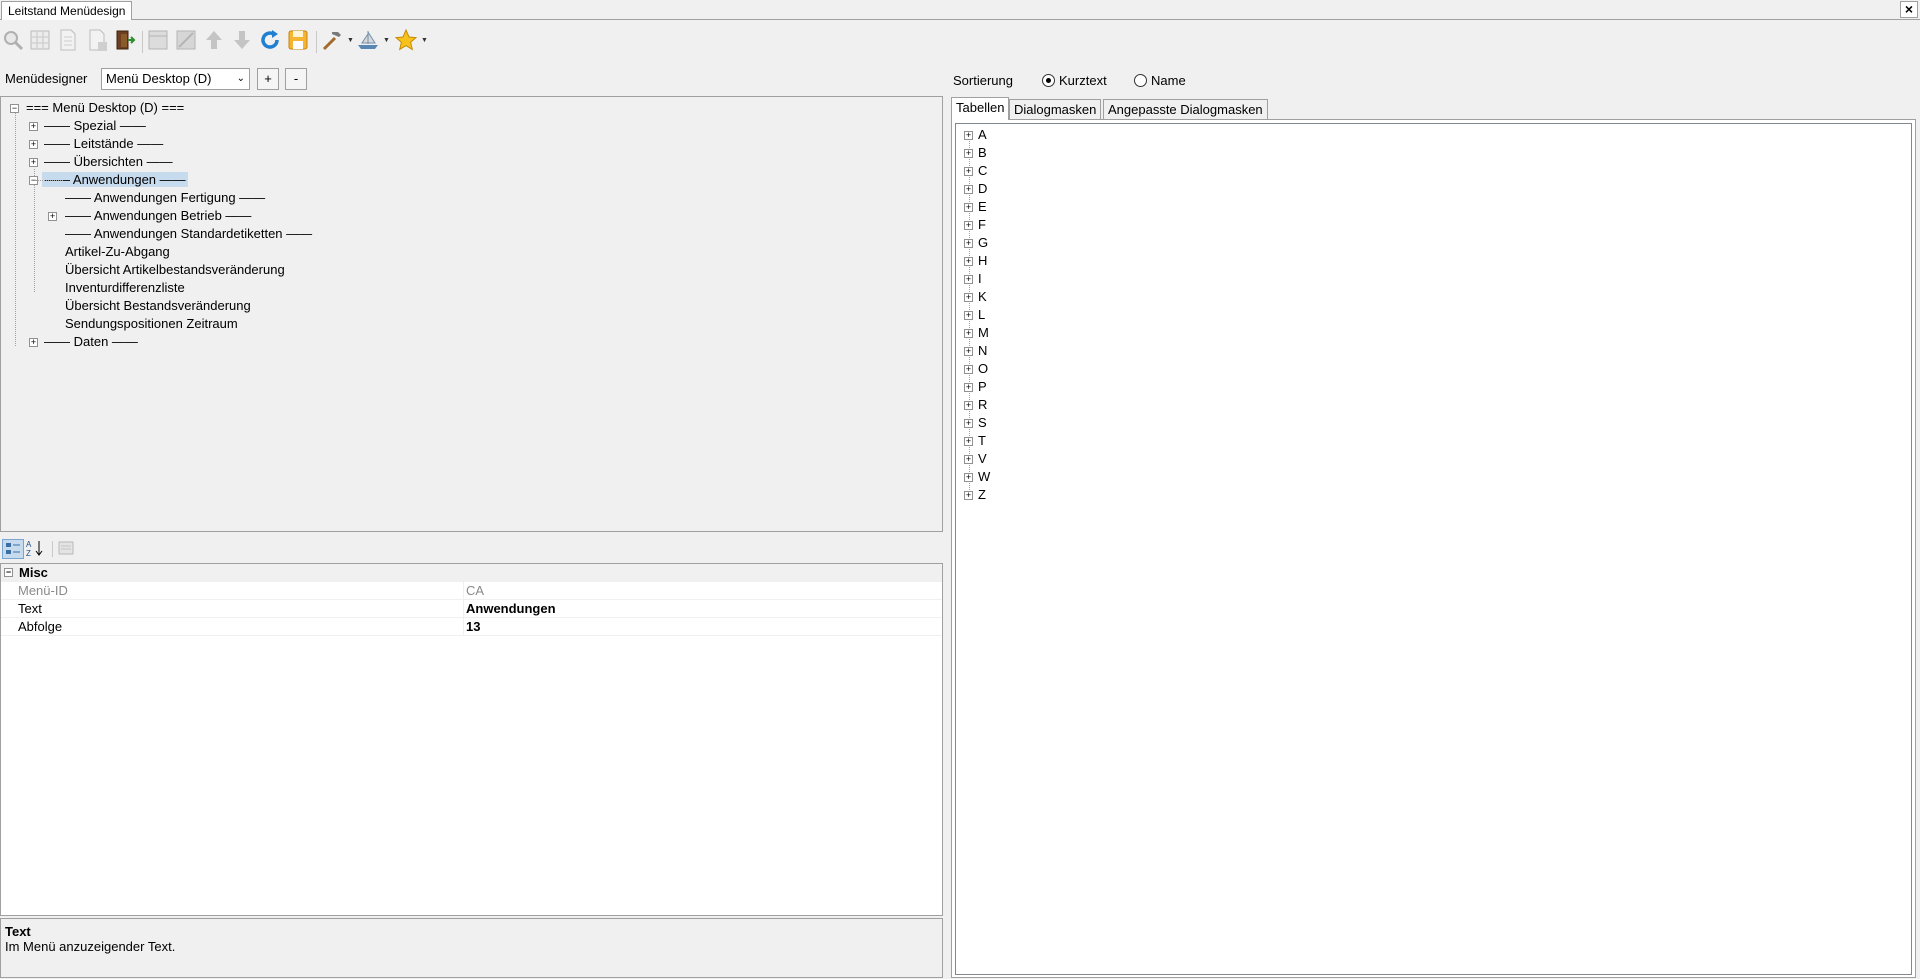  Describe the element at coordinates (101, 162) in the screenshot. I see `tree-item-uebersichten: + —— Übersichten ——` at that location.